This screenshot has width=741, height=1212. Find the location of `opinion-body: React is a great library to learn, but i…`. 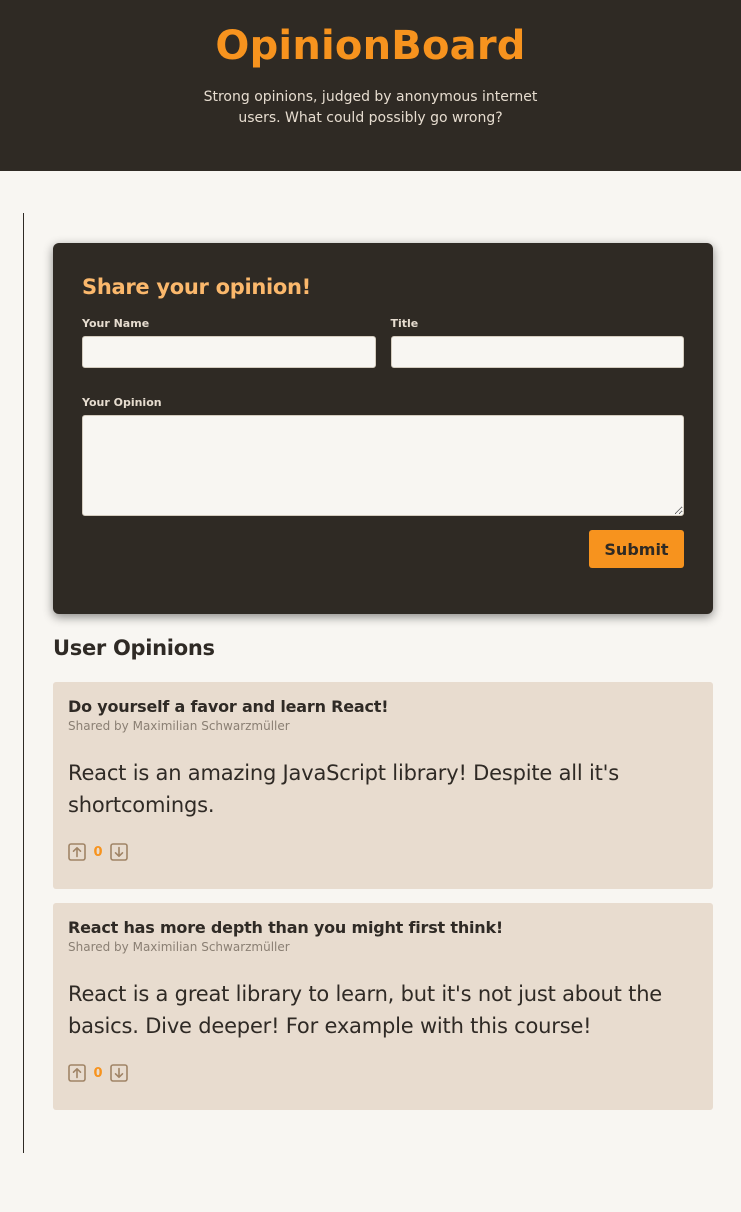

opinion-body: React is a great library to learn, but i… is located at coordinates (365, 1010).